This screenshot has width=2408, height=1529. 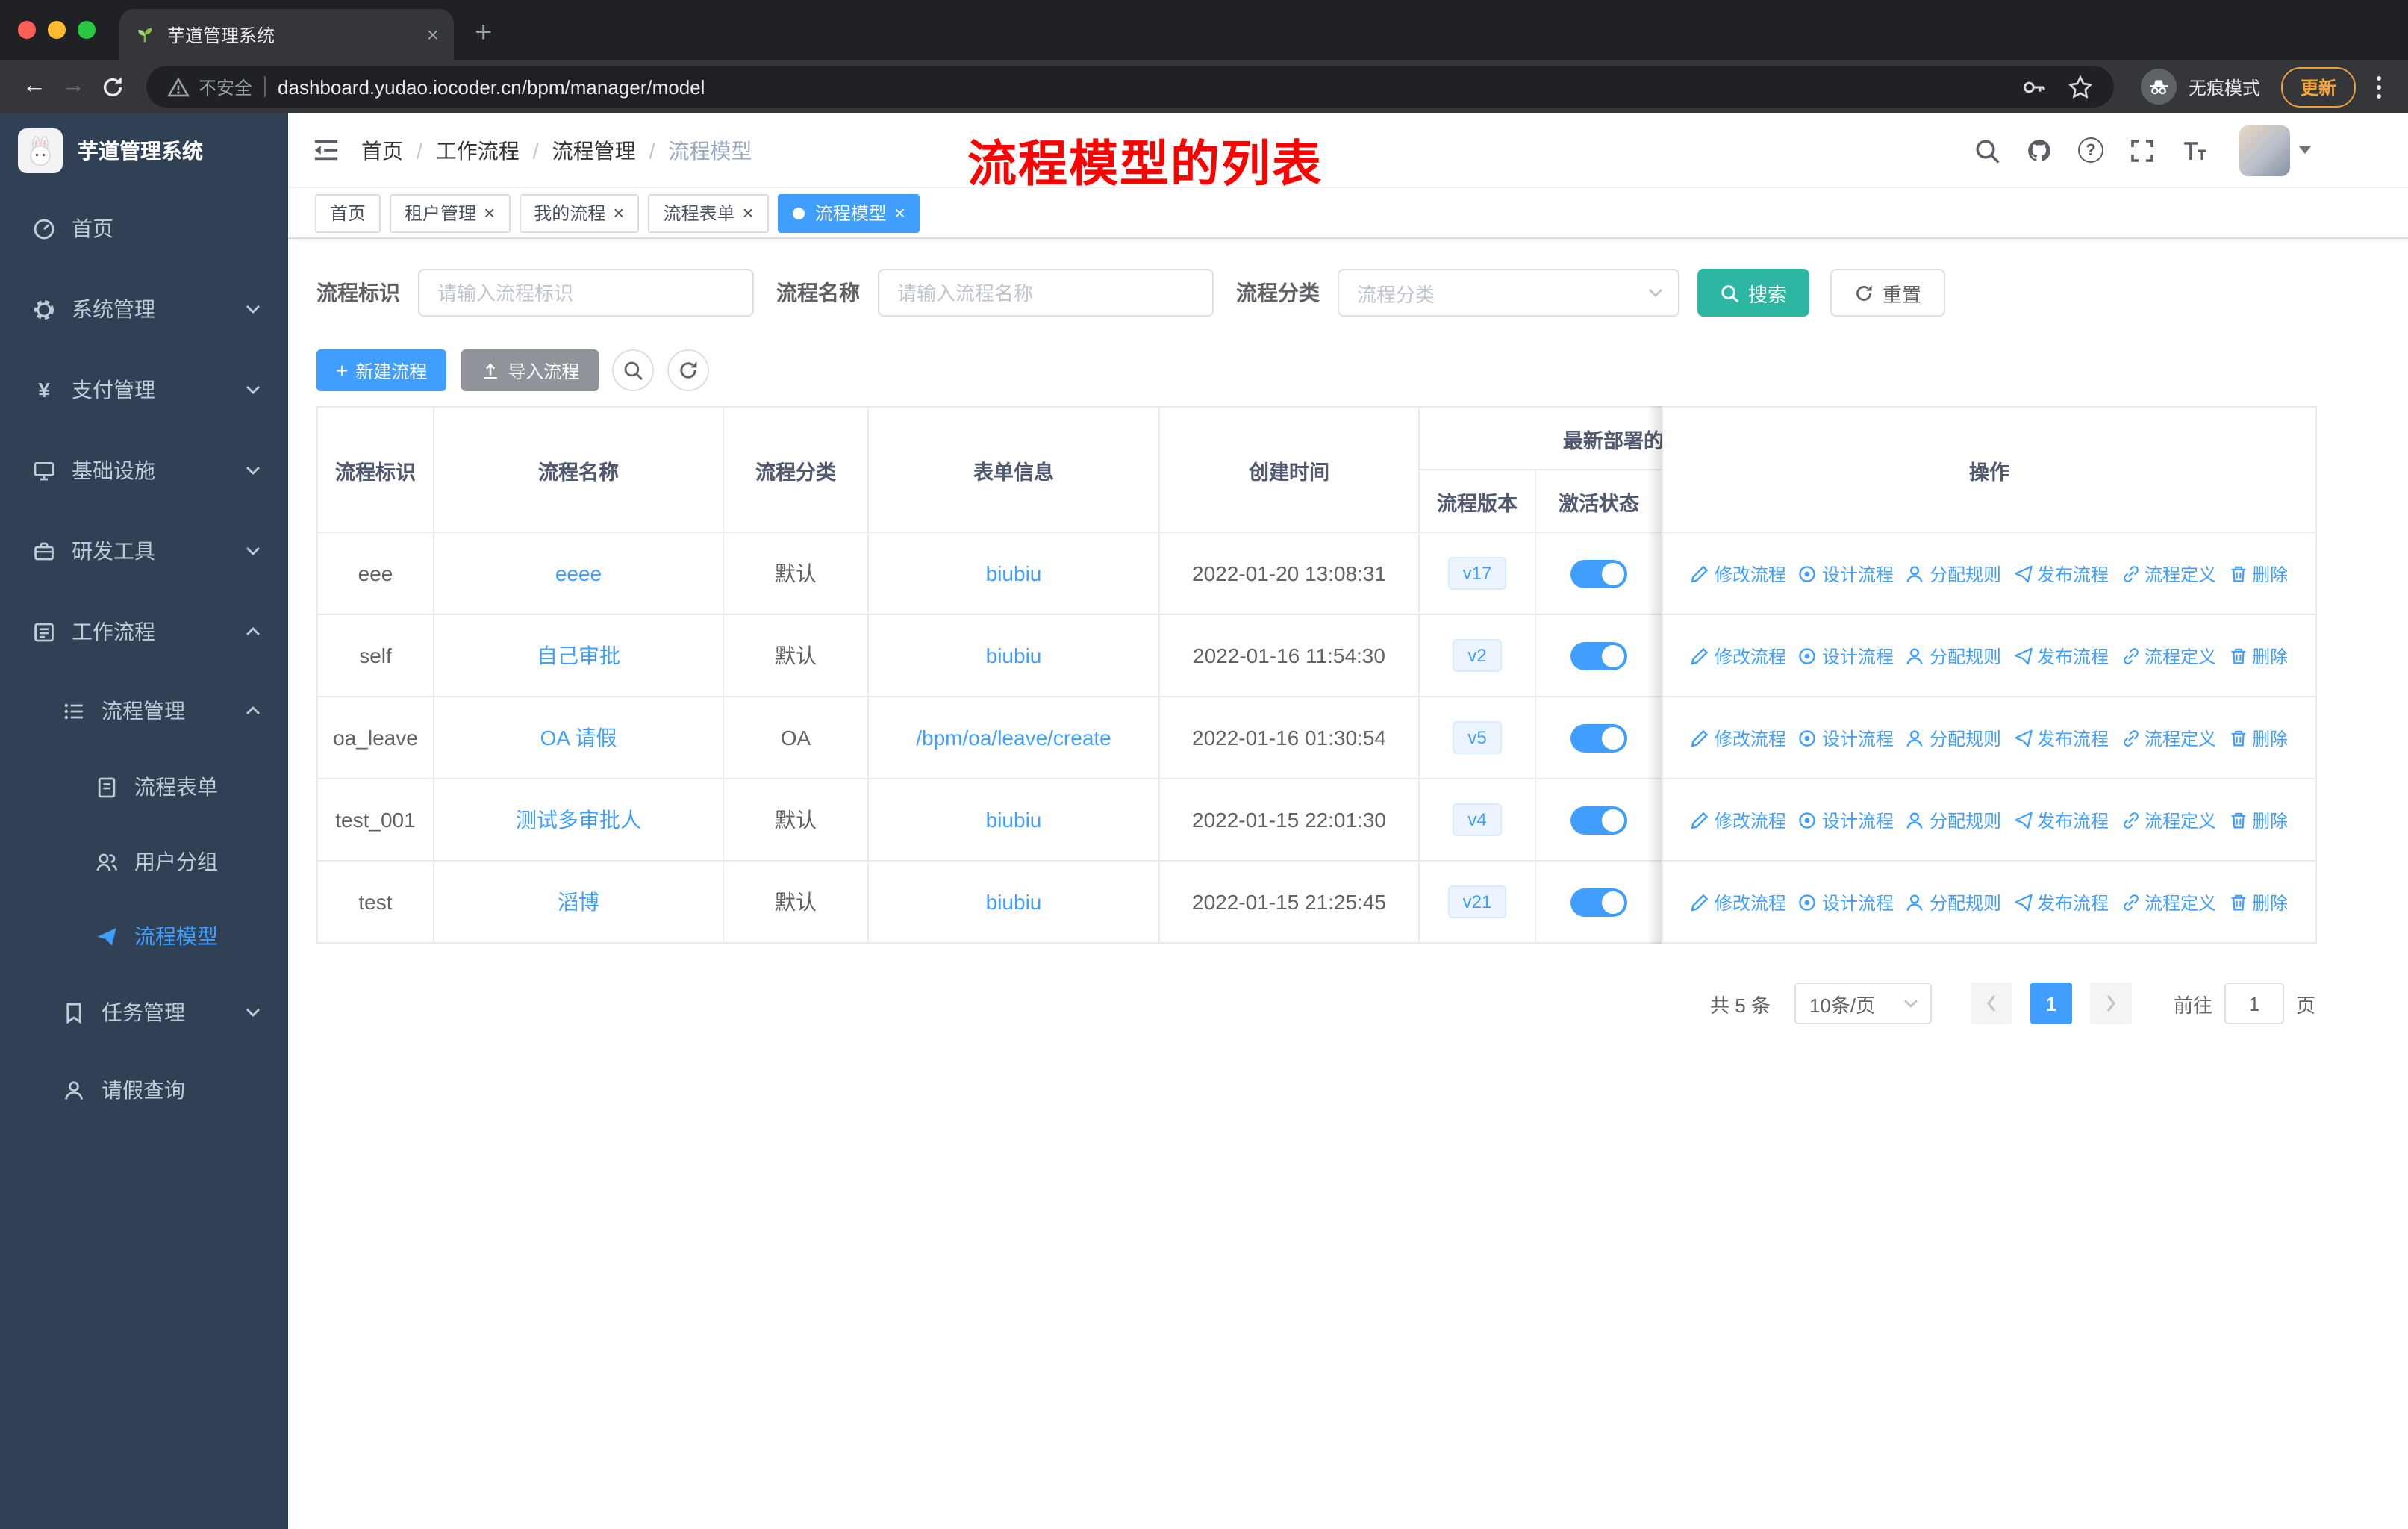 What do you see at coordinates (848, 213) in the screenshot?
I see `tag-process-model: 流程模型 ×` at bounding box center [848, 213].